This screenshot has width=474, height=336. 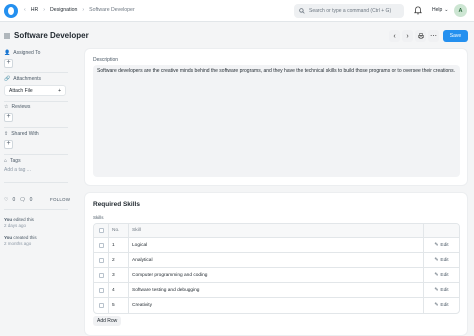 I want to click on skill-cell: Logical, so click(x=275, y=245).